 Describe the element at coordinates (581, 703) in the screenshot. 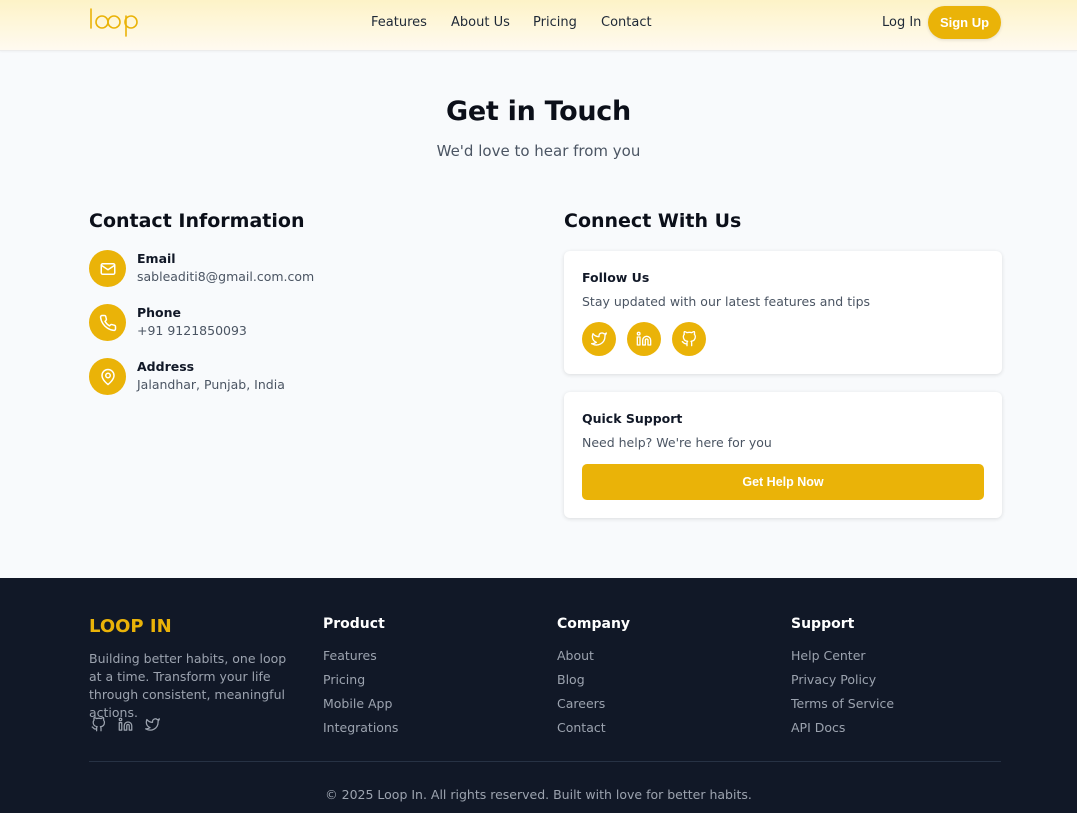

I see `footer-link-careers: Careers` at that location.